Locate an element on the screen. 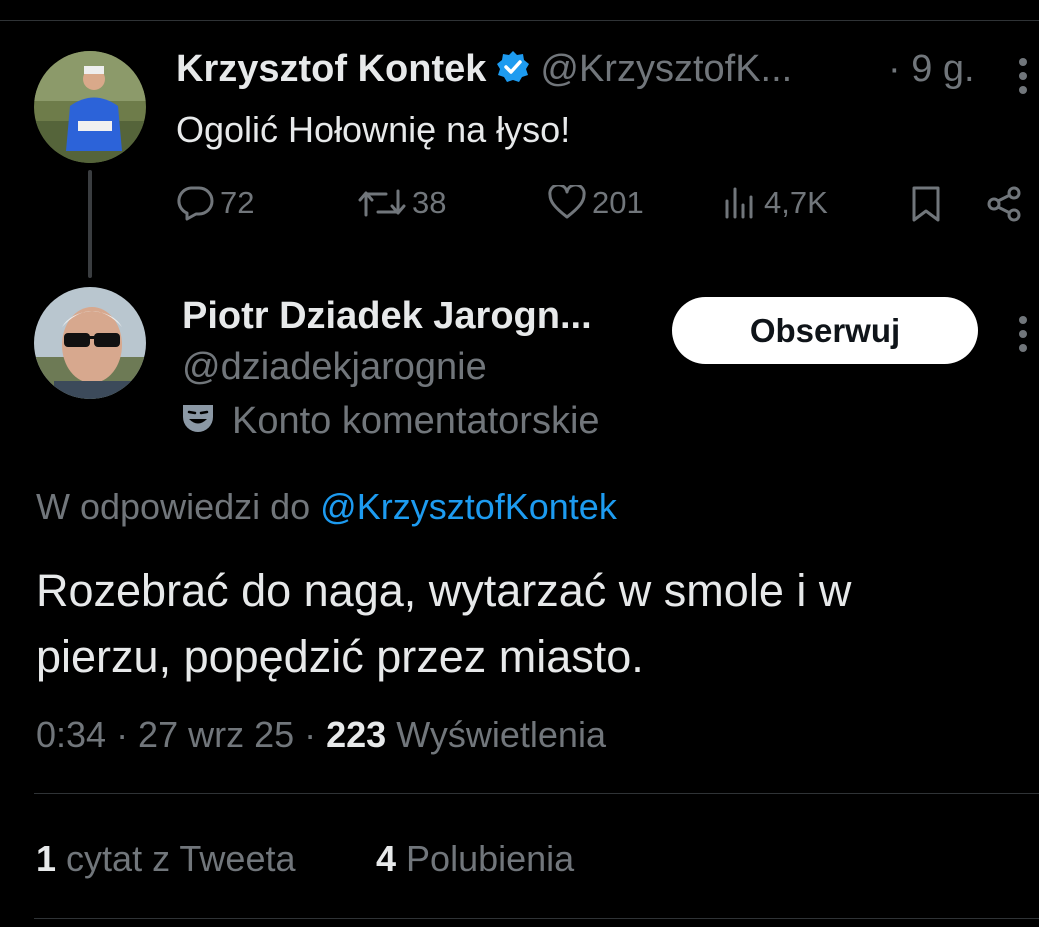 The height and width of the screenshot is (927, 1039). views-count: 4,7K is located at coordinates (796, 202).